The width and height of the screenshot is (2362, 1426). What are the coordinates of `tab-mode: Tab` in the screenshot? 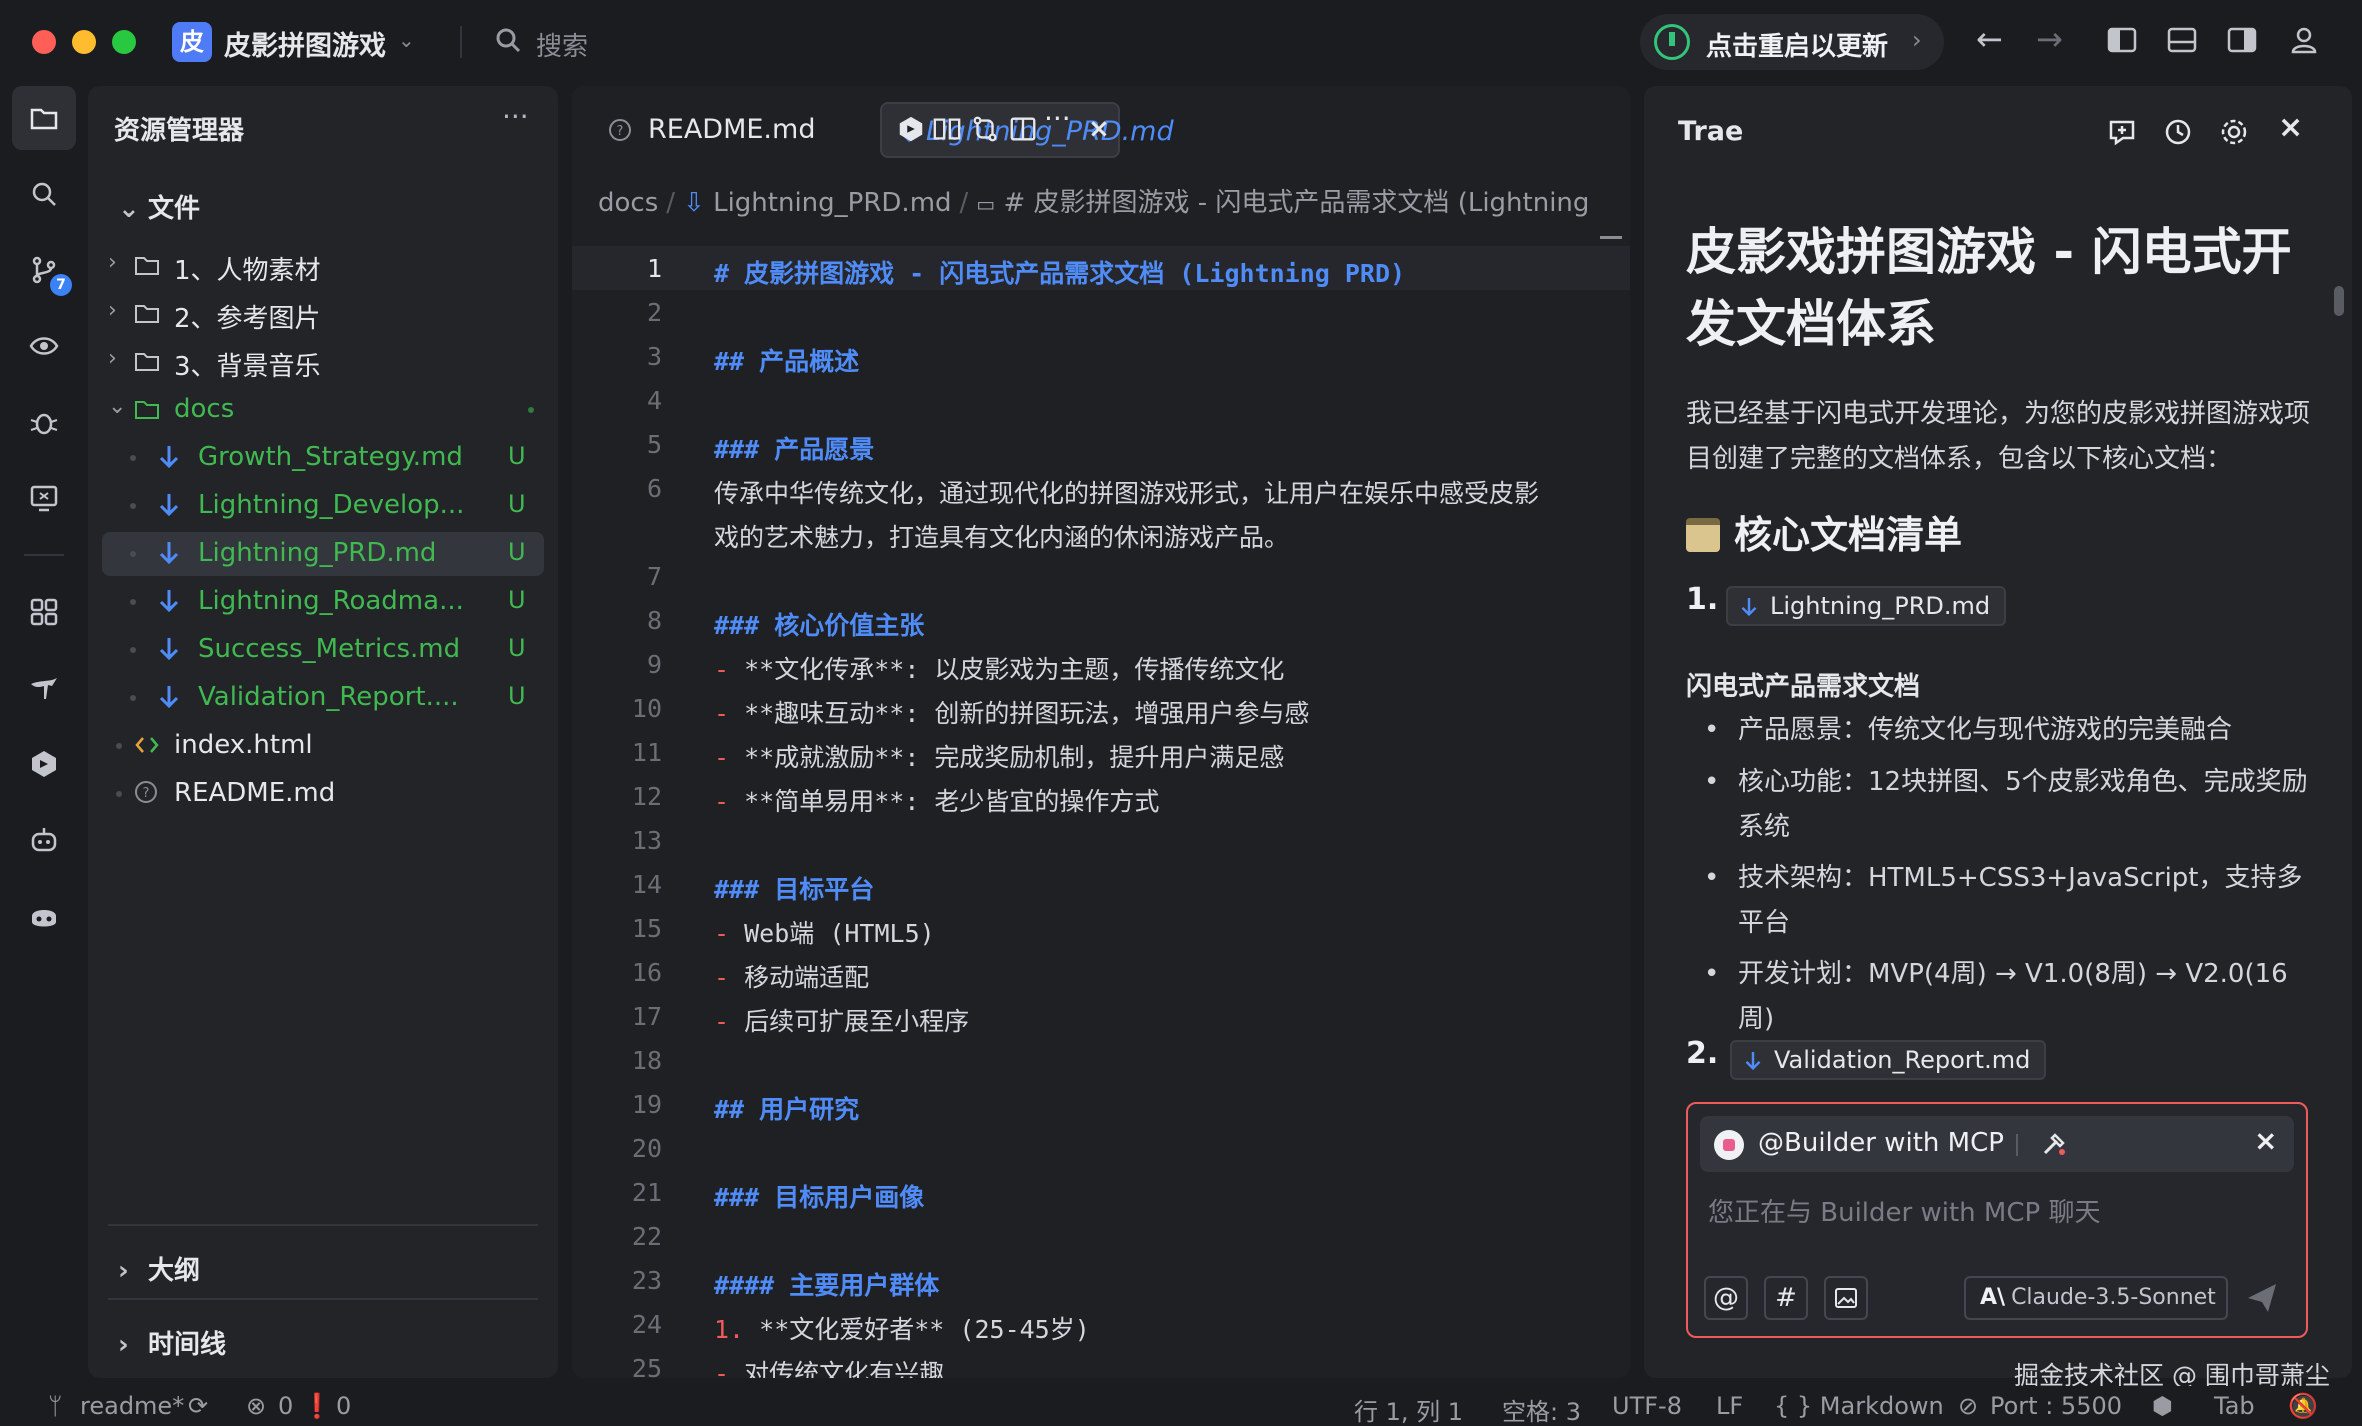 It's located at (2234, 1406).